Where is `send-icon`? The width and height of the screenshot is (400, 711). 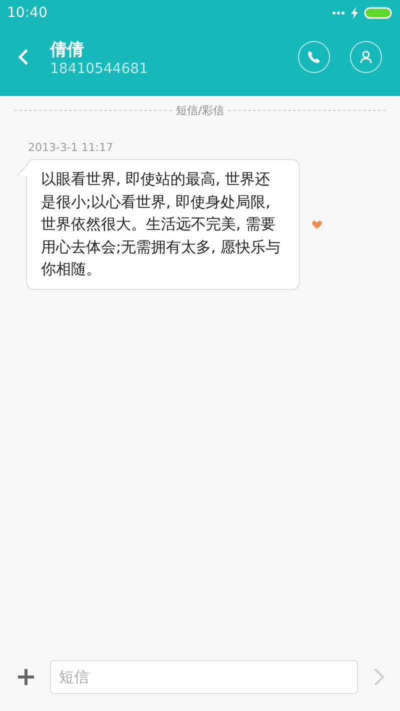 send-icon is located at coordinates (379, 677).